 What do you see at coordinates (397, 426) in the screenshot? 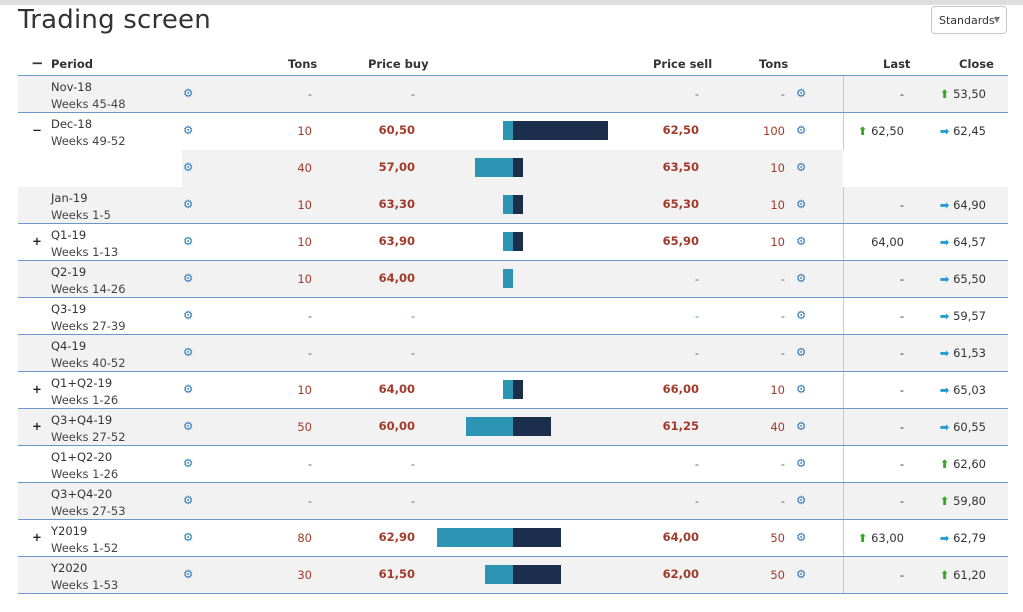
I see `price-buy: 60,00` at bounding box center [397, 426].